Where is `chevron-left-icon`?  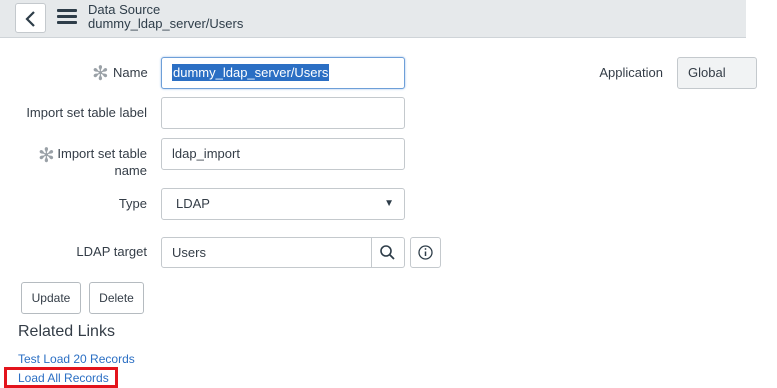
chevron-left-icon is located at coordinates (30, 19).